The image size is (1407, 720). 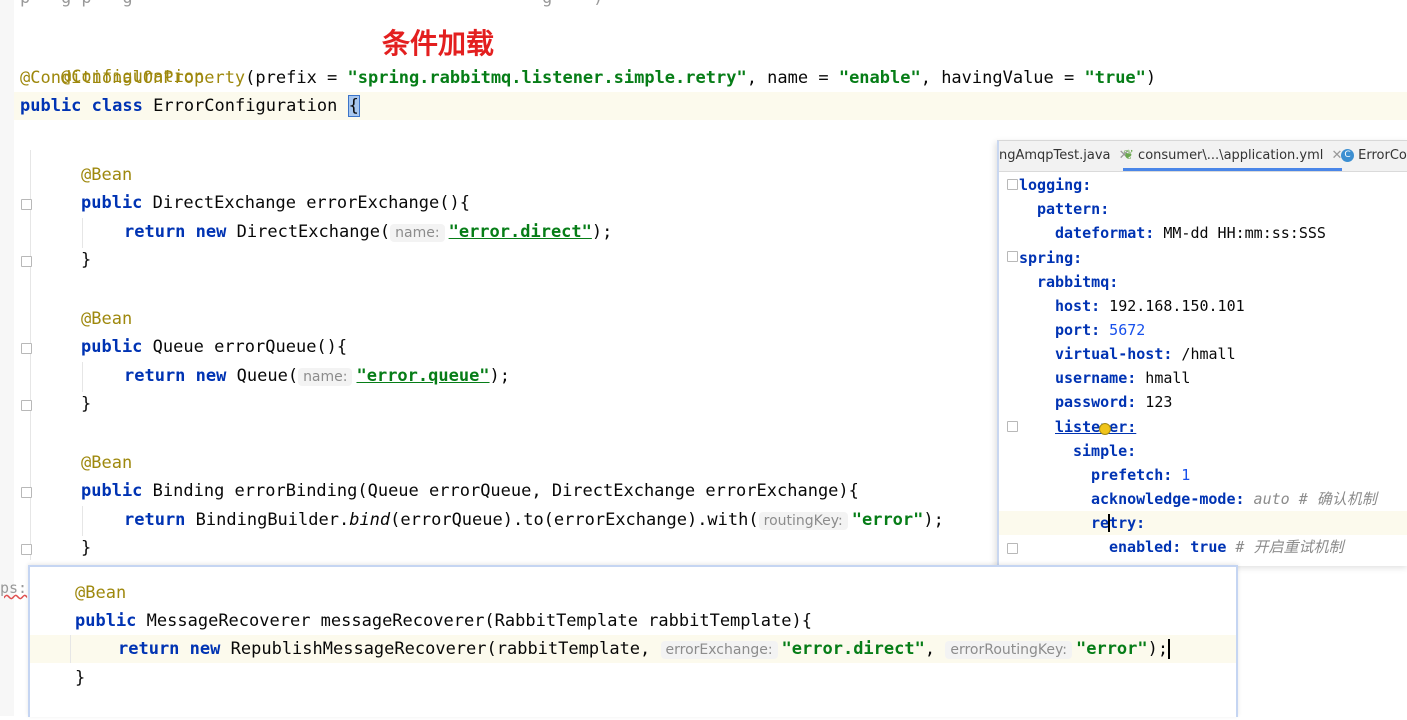 I want to click on yml-line: password: 123, so click(x=1113, y=402).